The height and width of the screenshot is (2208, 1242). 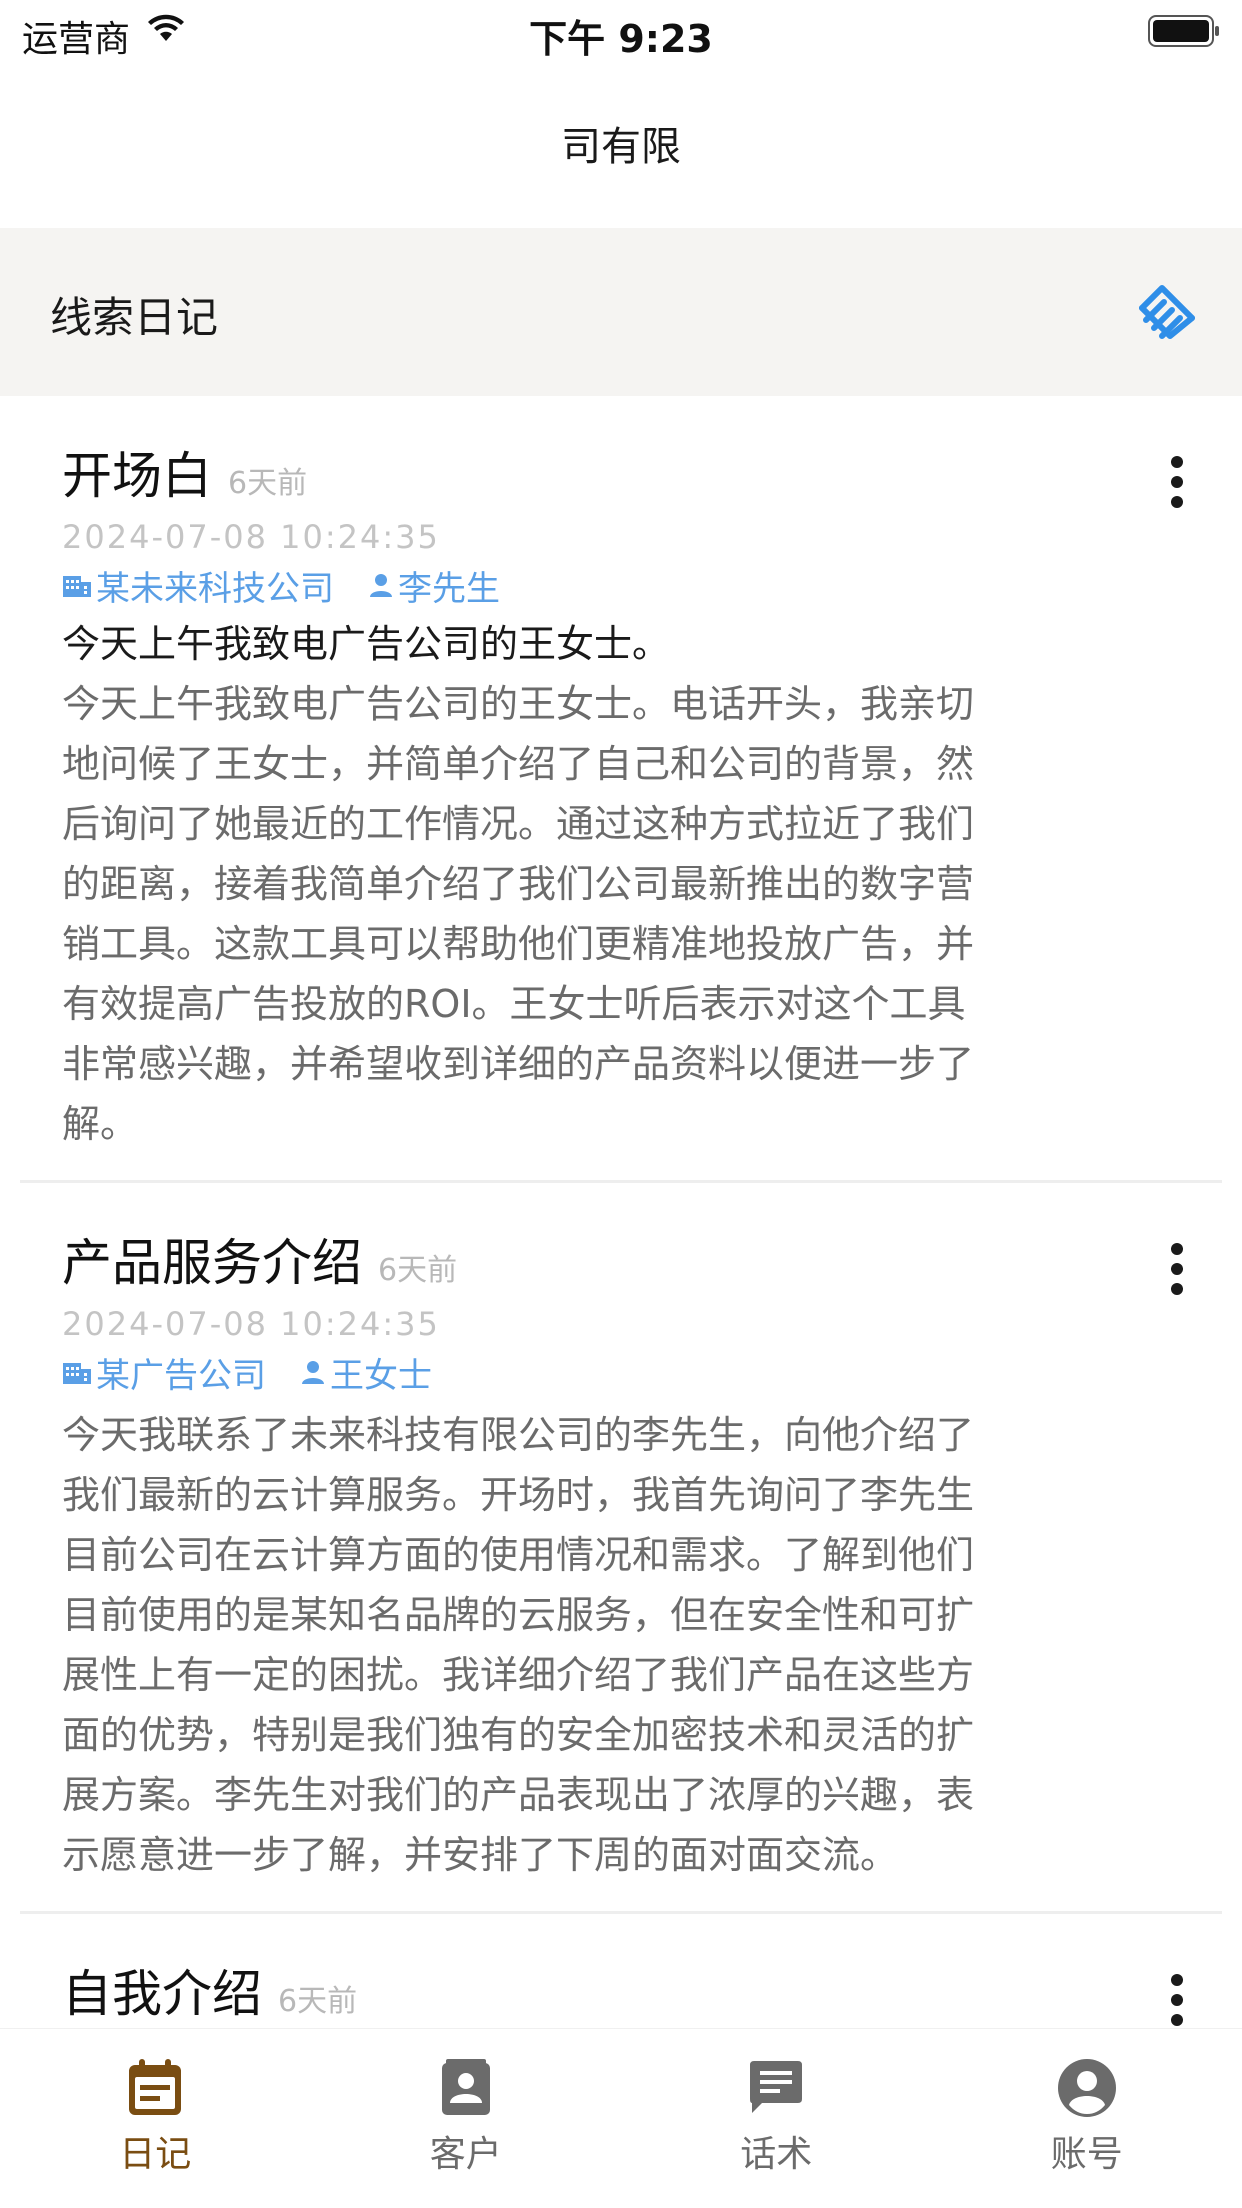 What do you see at coordinates (134, 317) in the screenshot?
I see `section-title: 线索日记` at bounding box center [134, 317].